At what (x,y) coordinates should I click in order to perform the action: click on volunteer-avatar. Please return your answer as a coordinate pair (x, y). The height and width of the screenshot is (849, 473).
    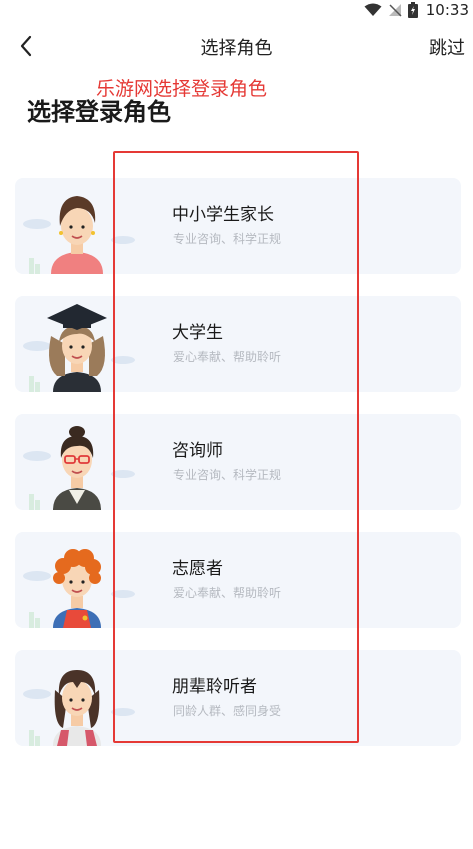
    Looking at the image, I should click on (75, 580).